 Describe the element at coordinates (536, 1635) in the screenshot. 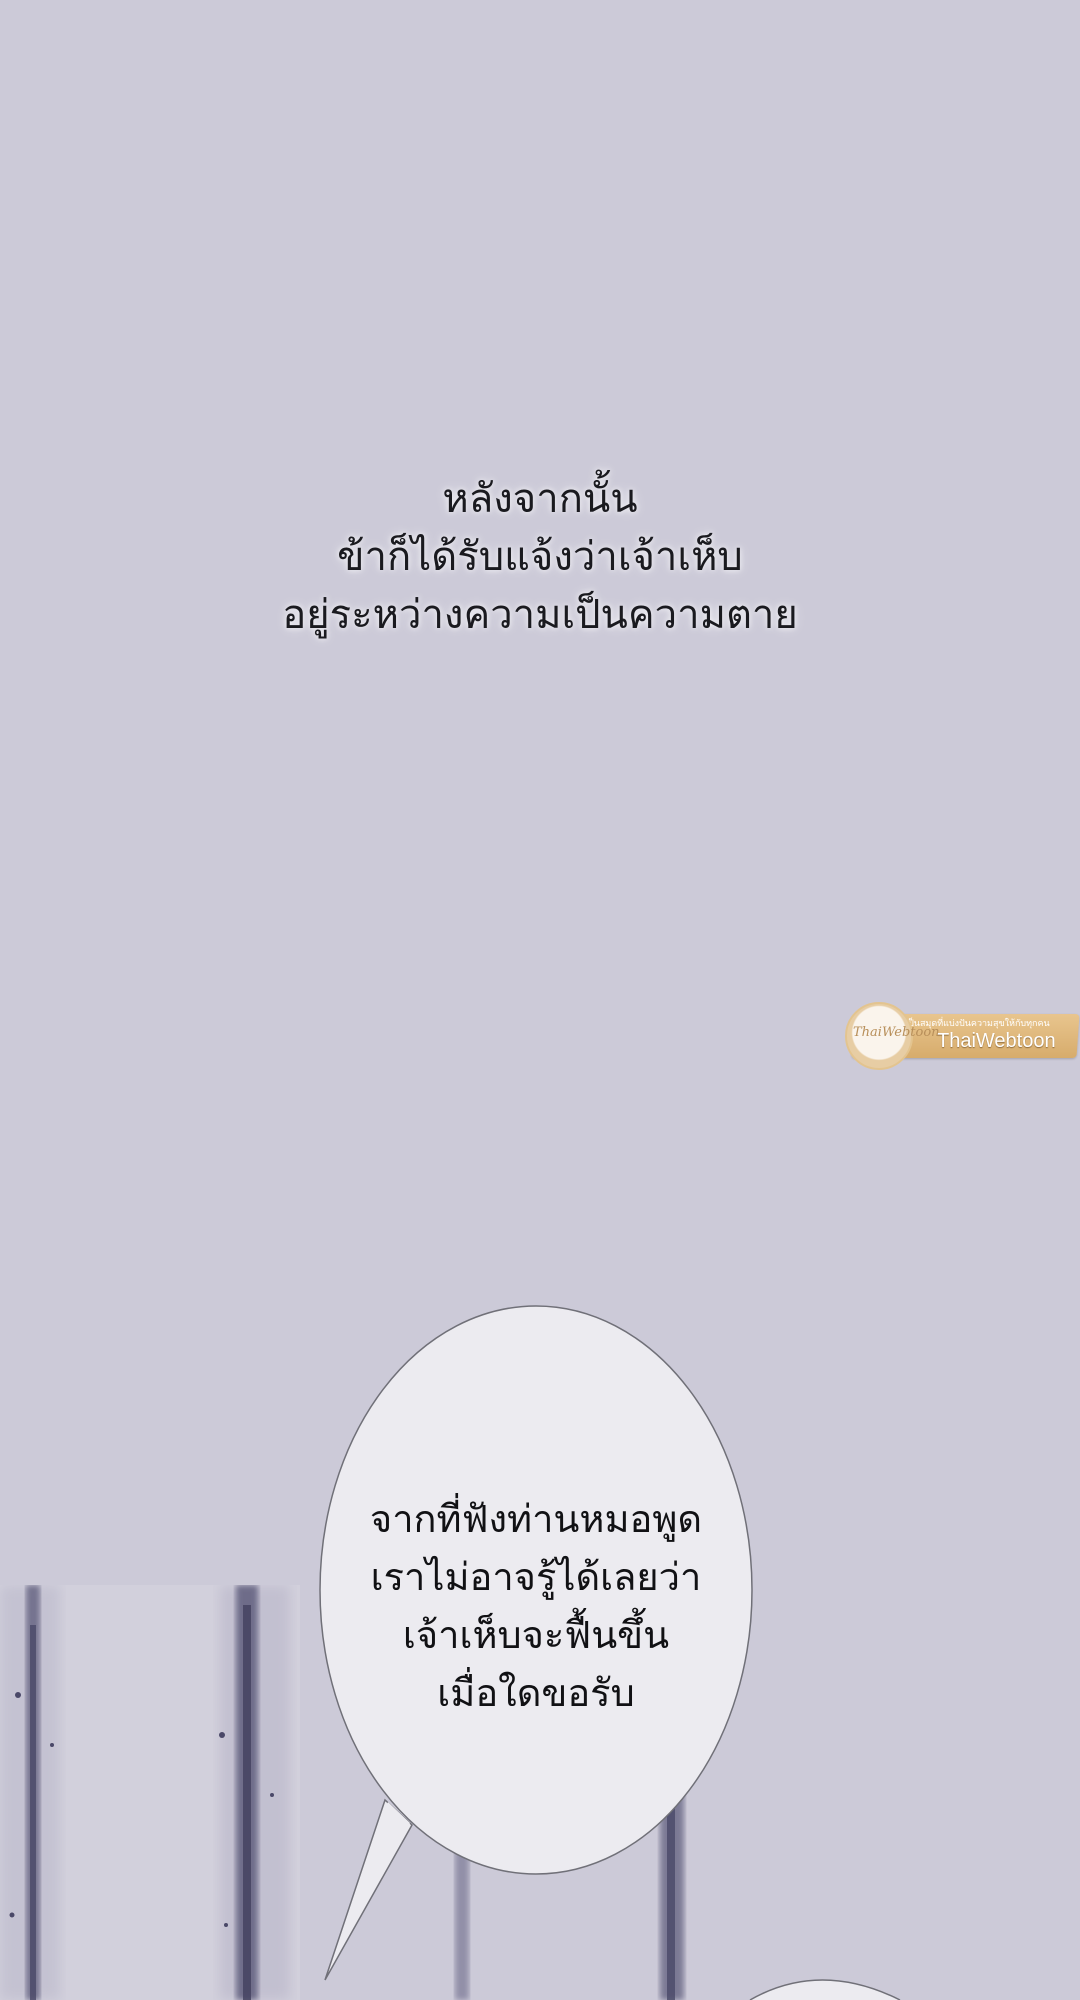

I see `bubble-line-3: เจ้าเห็บจะฟื้นขึ้น` at that location.